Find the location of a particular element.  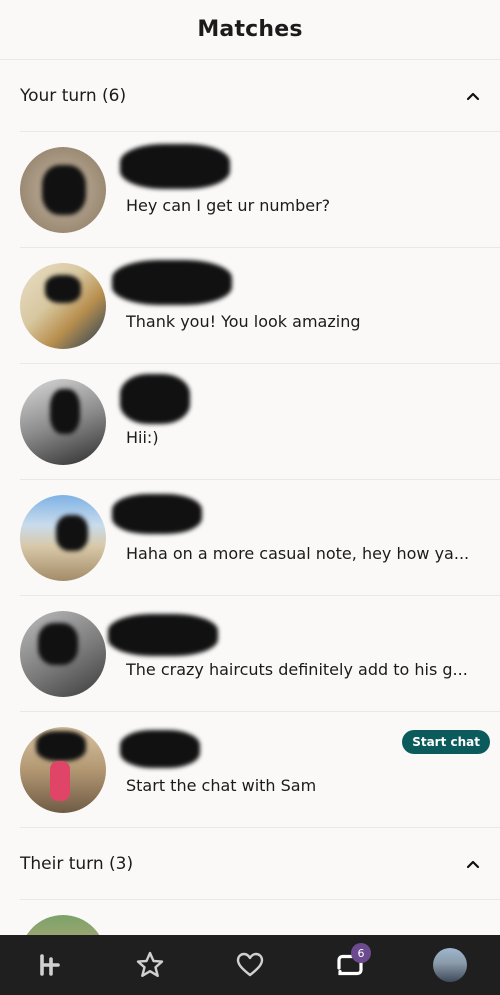

profile-avatar is located at coordinates (450, 965).